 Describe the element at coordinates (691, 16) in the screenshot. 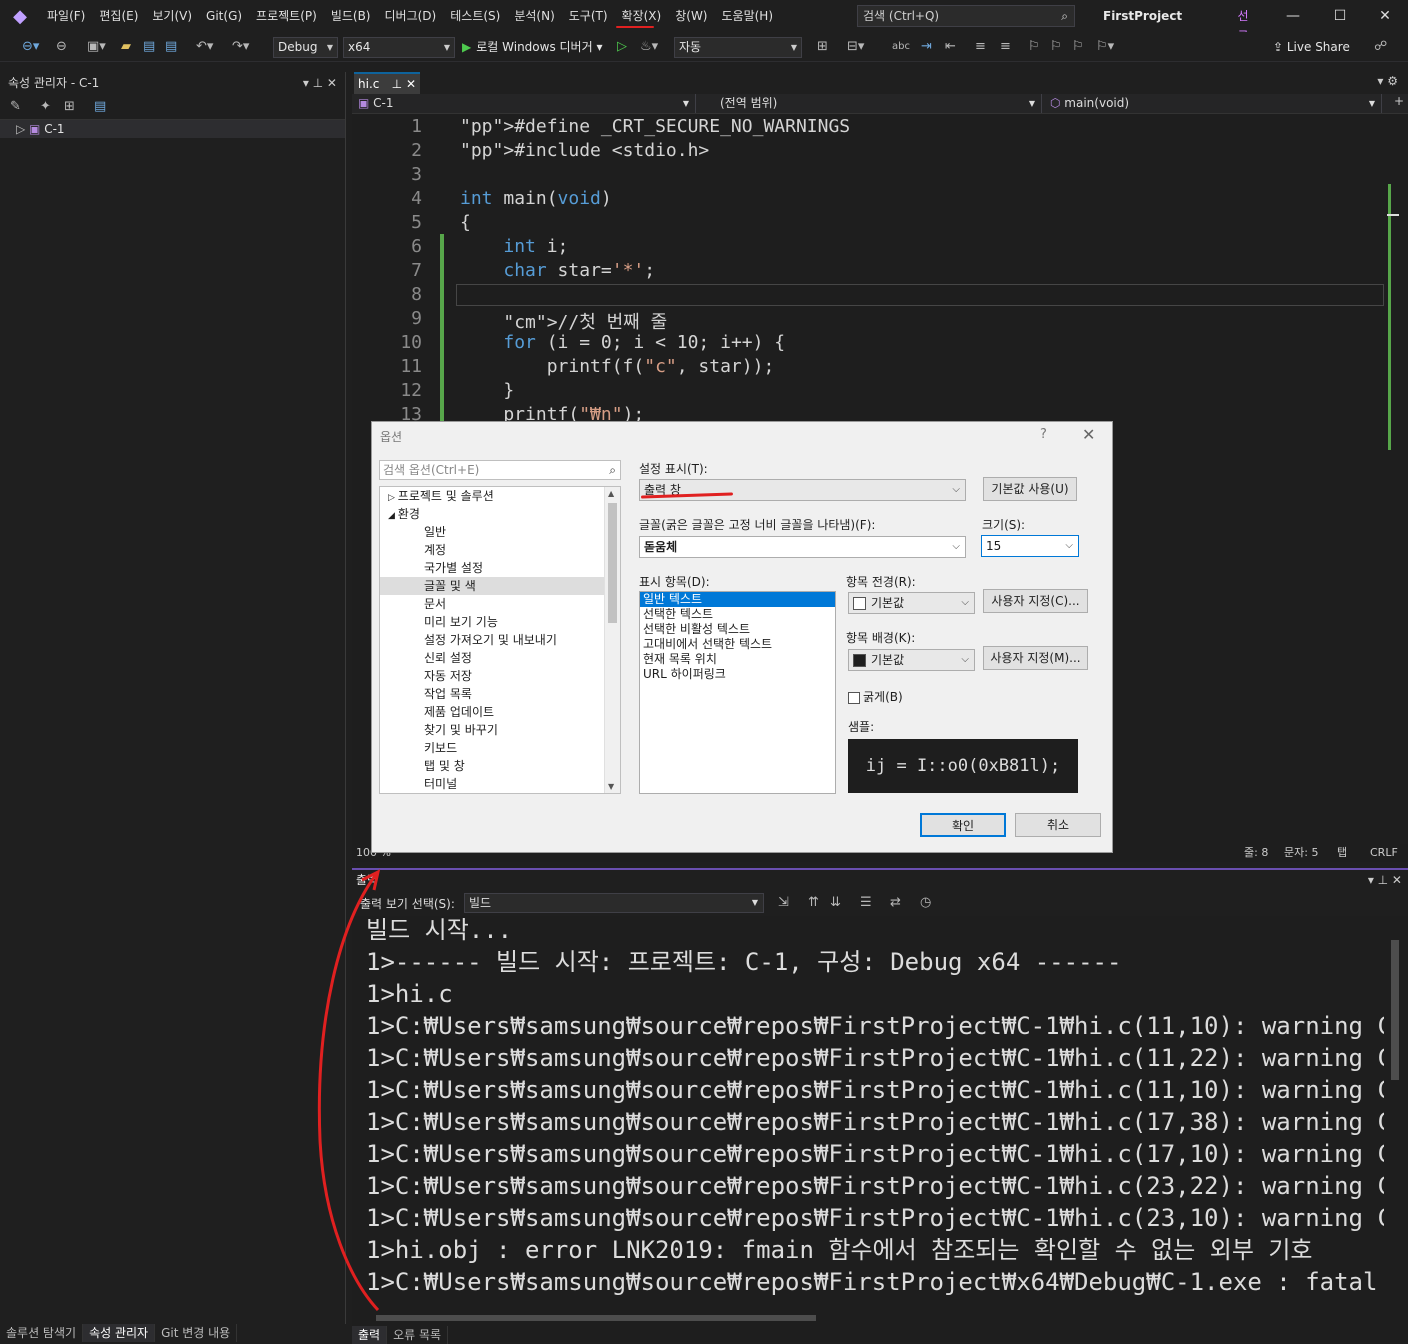

I see `menu-item: 창(W)` at that location.